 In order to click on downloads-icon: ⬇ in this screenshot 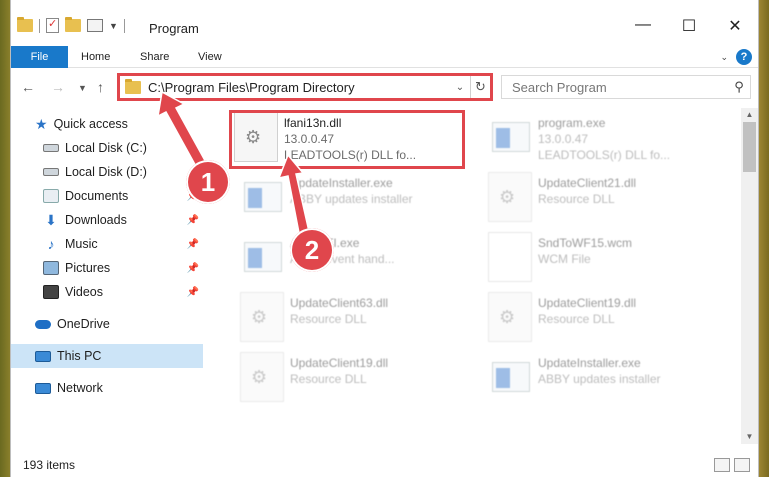, I will do `click(51, 220)`.